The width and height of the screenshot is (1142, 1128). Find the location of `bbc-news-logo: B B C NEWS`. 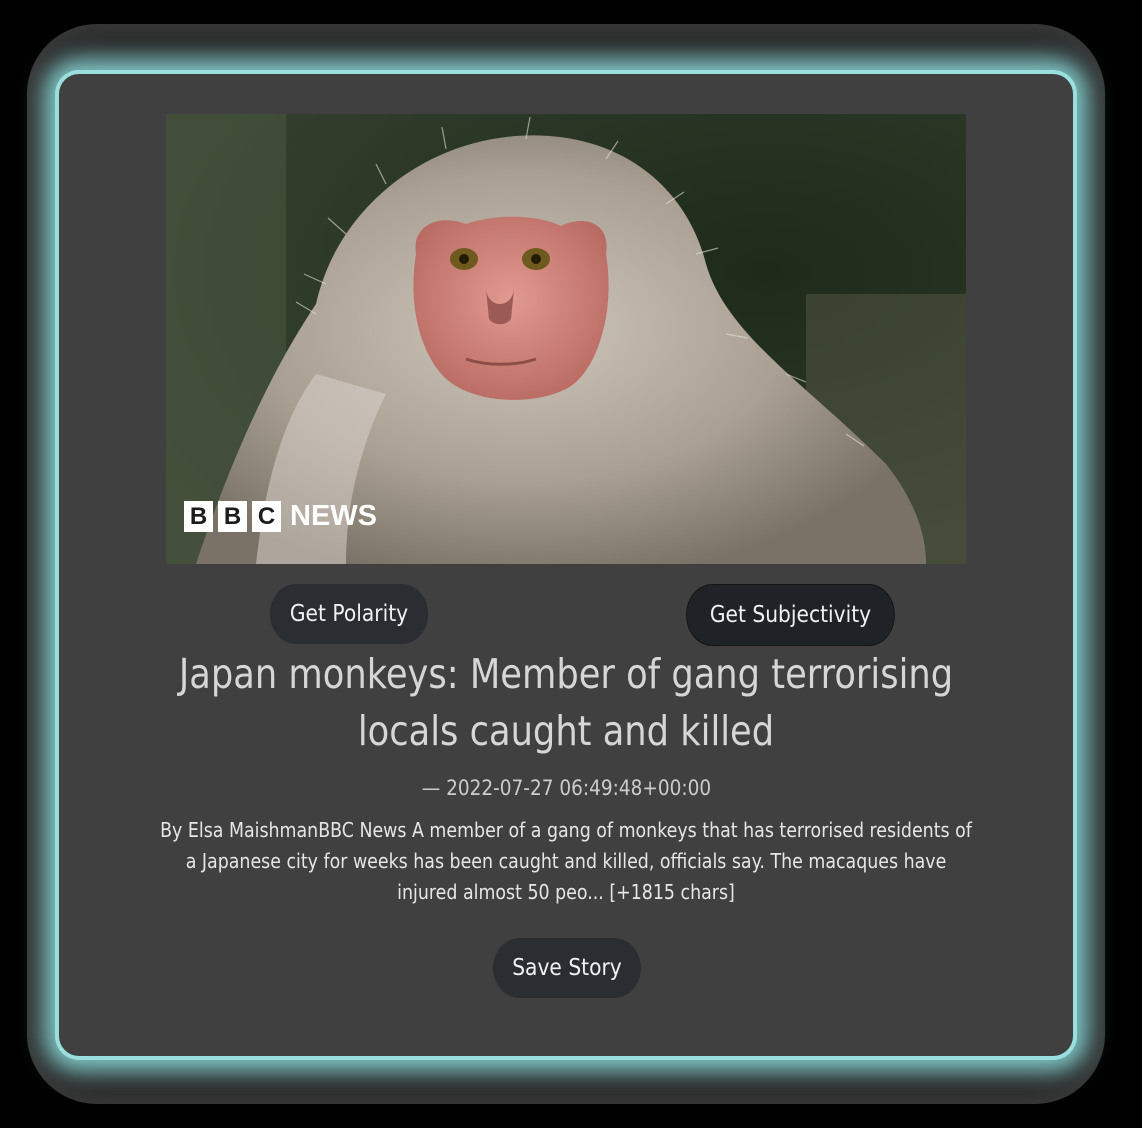

bbc-news-logo: B B C NEWS is located at coordinates (280, 516).